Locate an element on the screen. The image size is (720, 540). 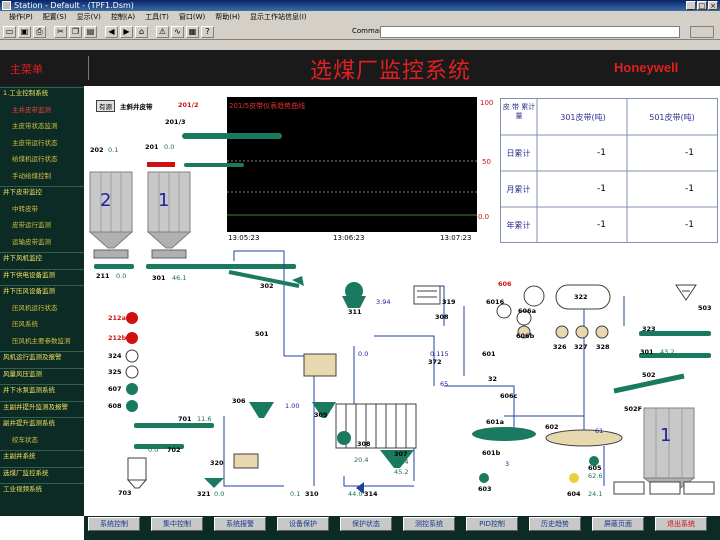
help-icon: ? is located at coordinates (207, 31).